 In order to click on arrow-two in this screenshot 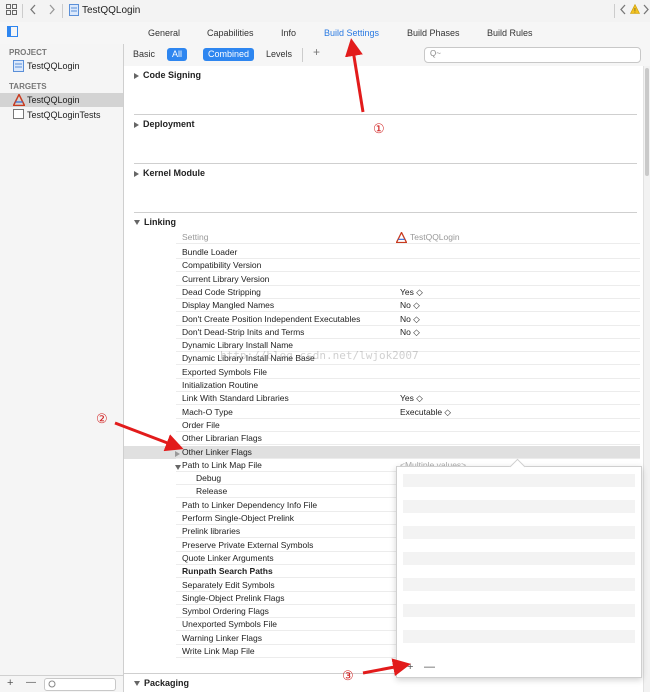, I will do `click(149, 436)`.